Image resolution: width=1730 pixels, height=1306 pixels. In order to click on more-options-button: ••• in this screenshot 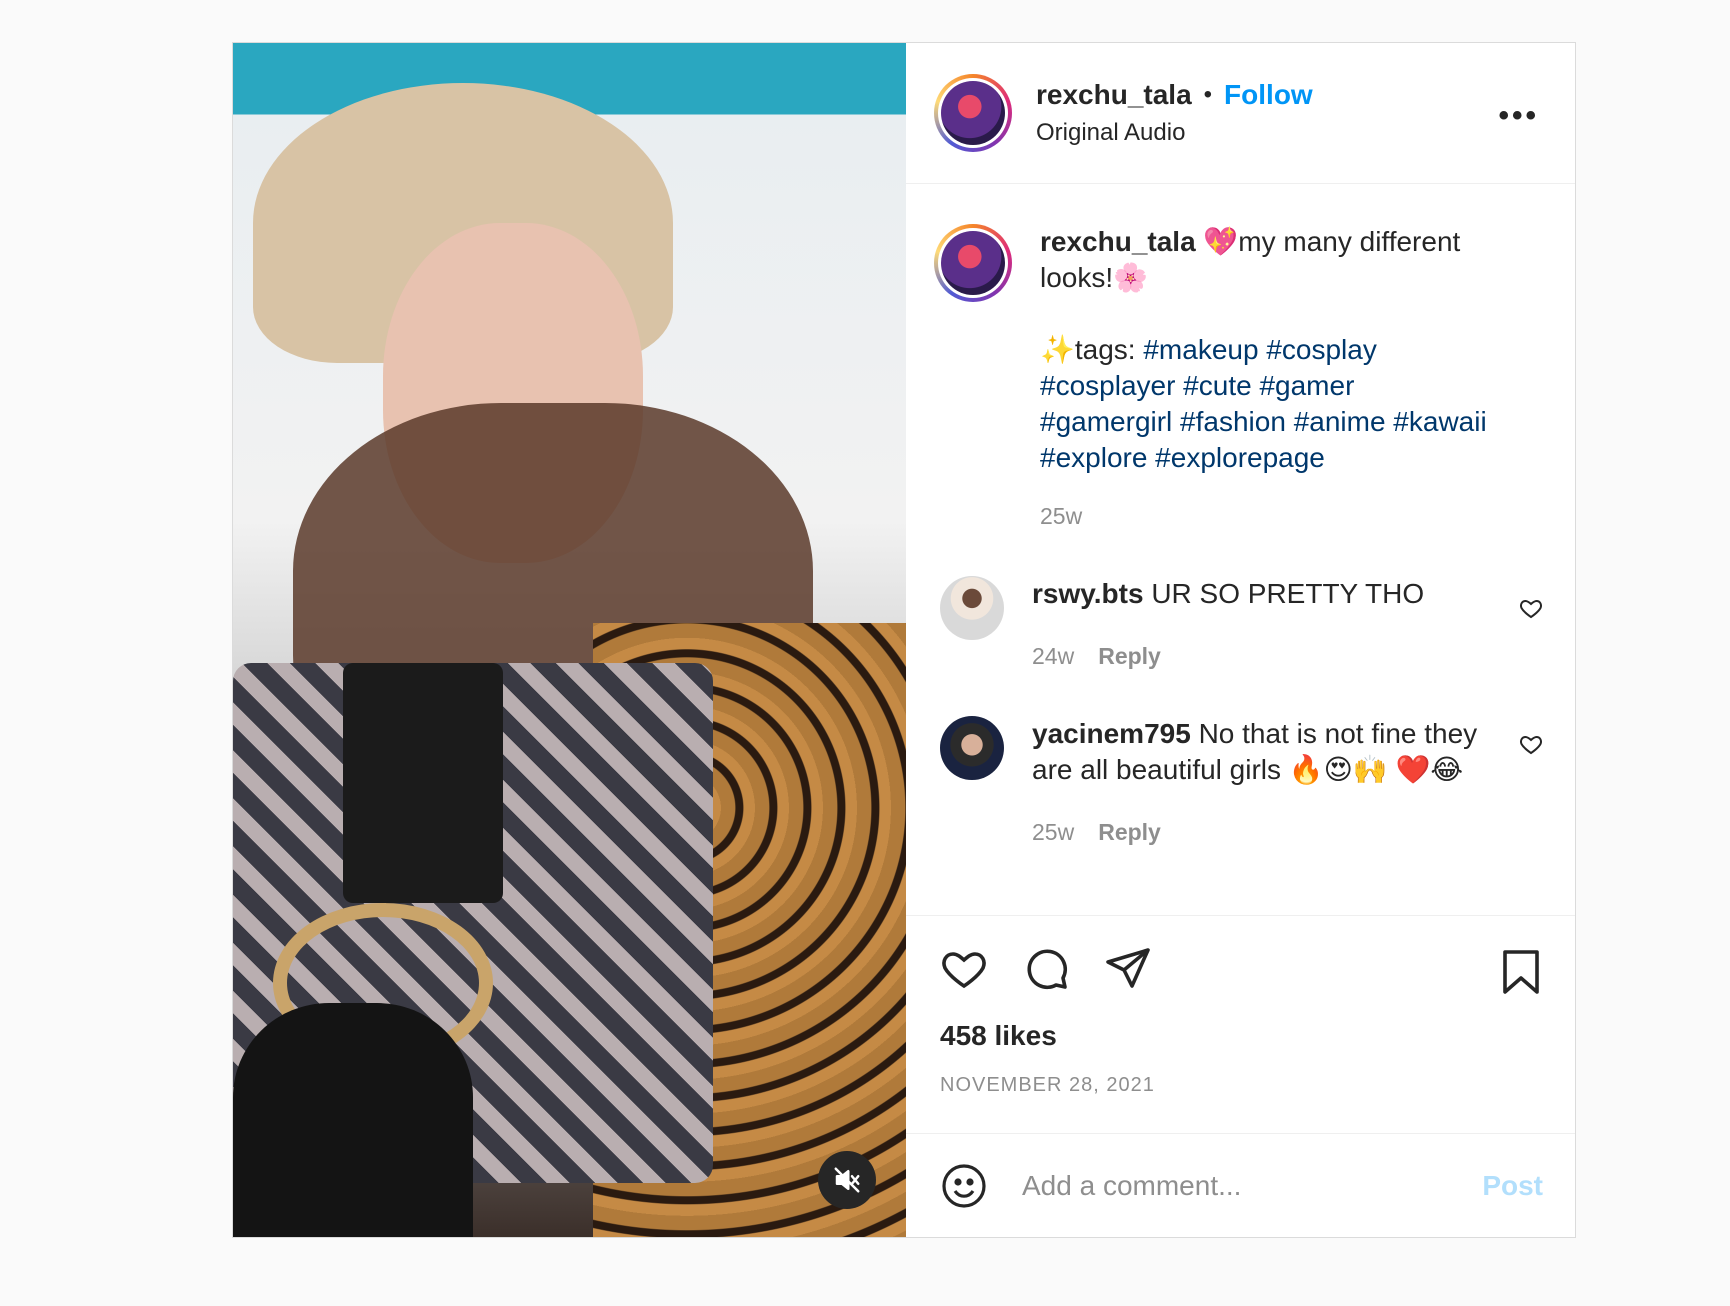, I will do `click(1518, 116)`.